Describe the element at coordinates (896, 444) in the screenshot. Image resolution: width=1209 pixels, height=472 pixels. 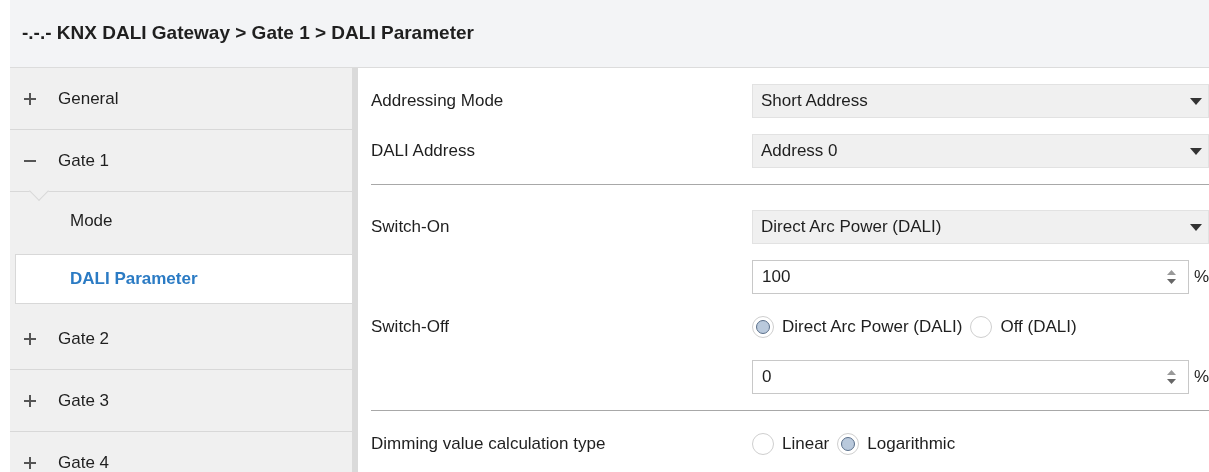
I see `radio-option: Logarithmic` at that location.